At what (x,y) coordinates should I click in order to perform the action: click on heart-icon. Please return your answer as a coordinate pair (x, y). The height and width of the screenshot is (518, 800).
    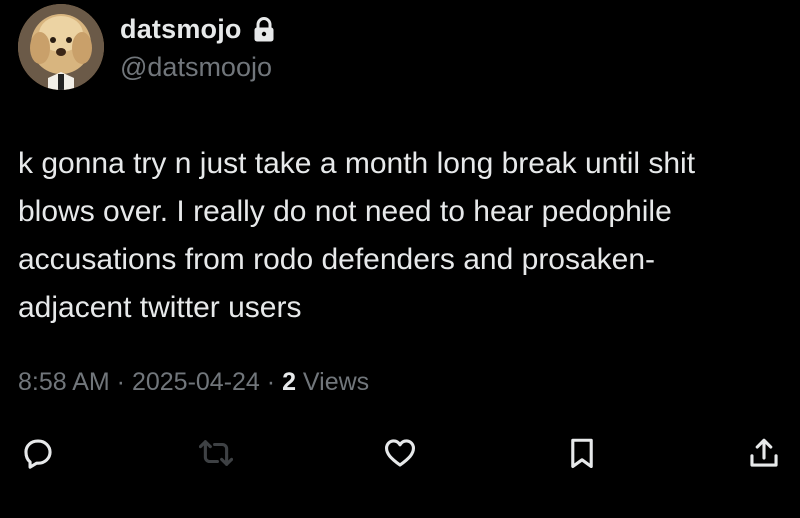
    Looking at the image, I should click on (400, 453).